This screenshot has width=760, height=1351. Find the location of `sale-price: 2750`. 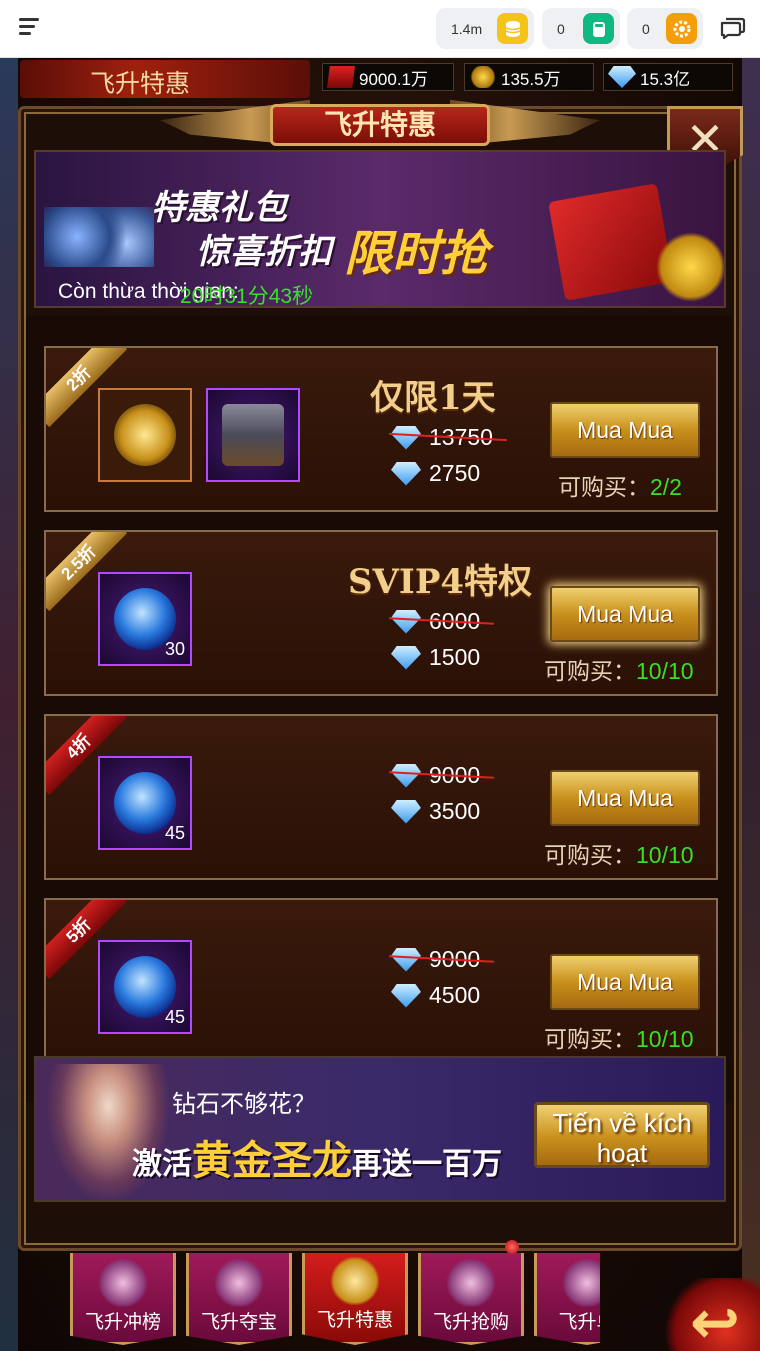

sale-price: 2750 is located at coordinates (435, 473).